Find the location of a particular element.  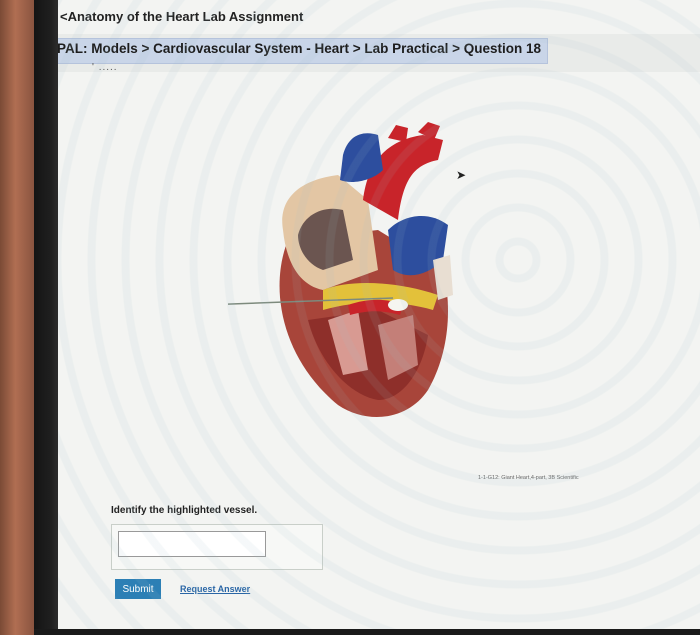

question-prompt: Identify the highlighted vessel. is located at coordinates (184, 510).